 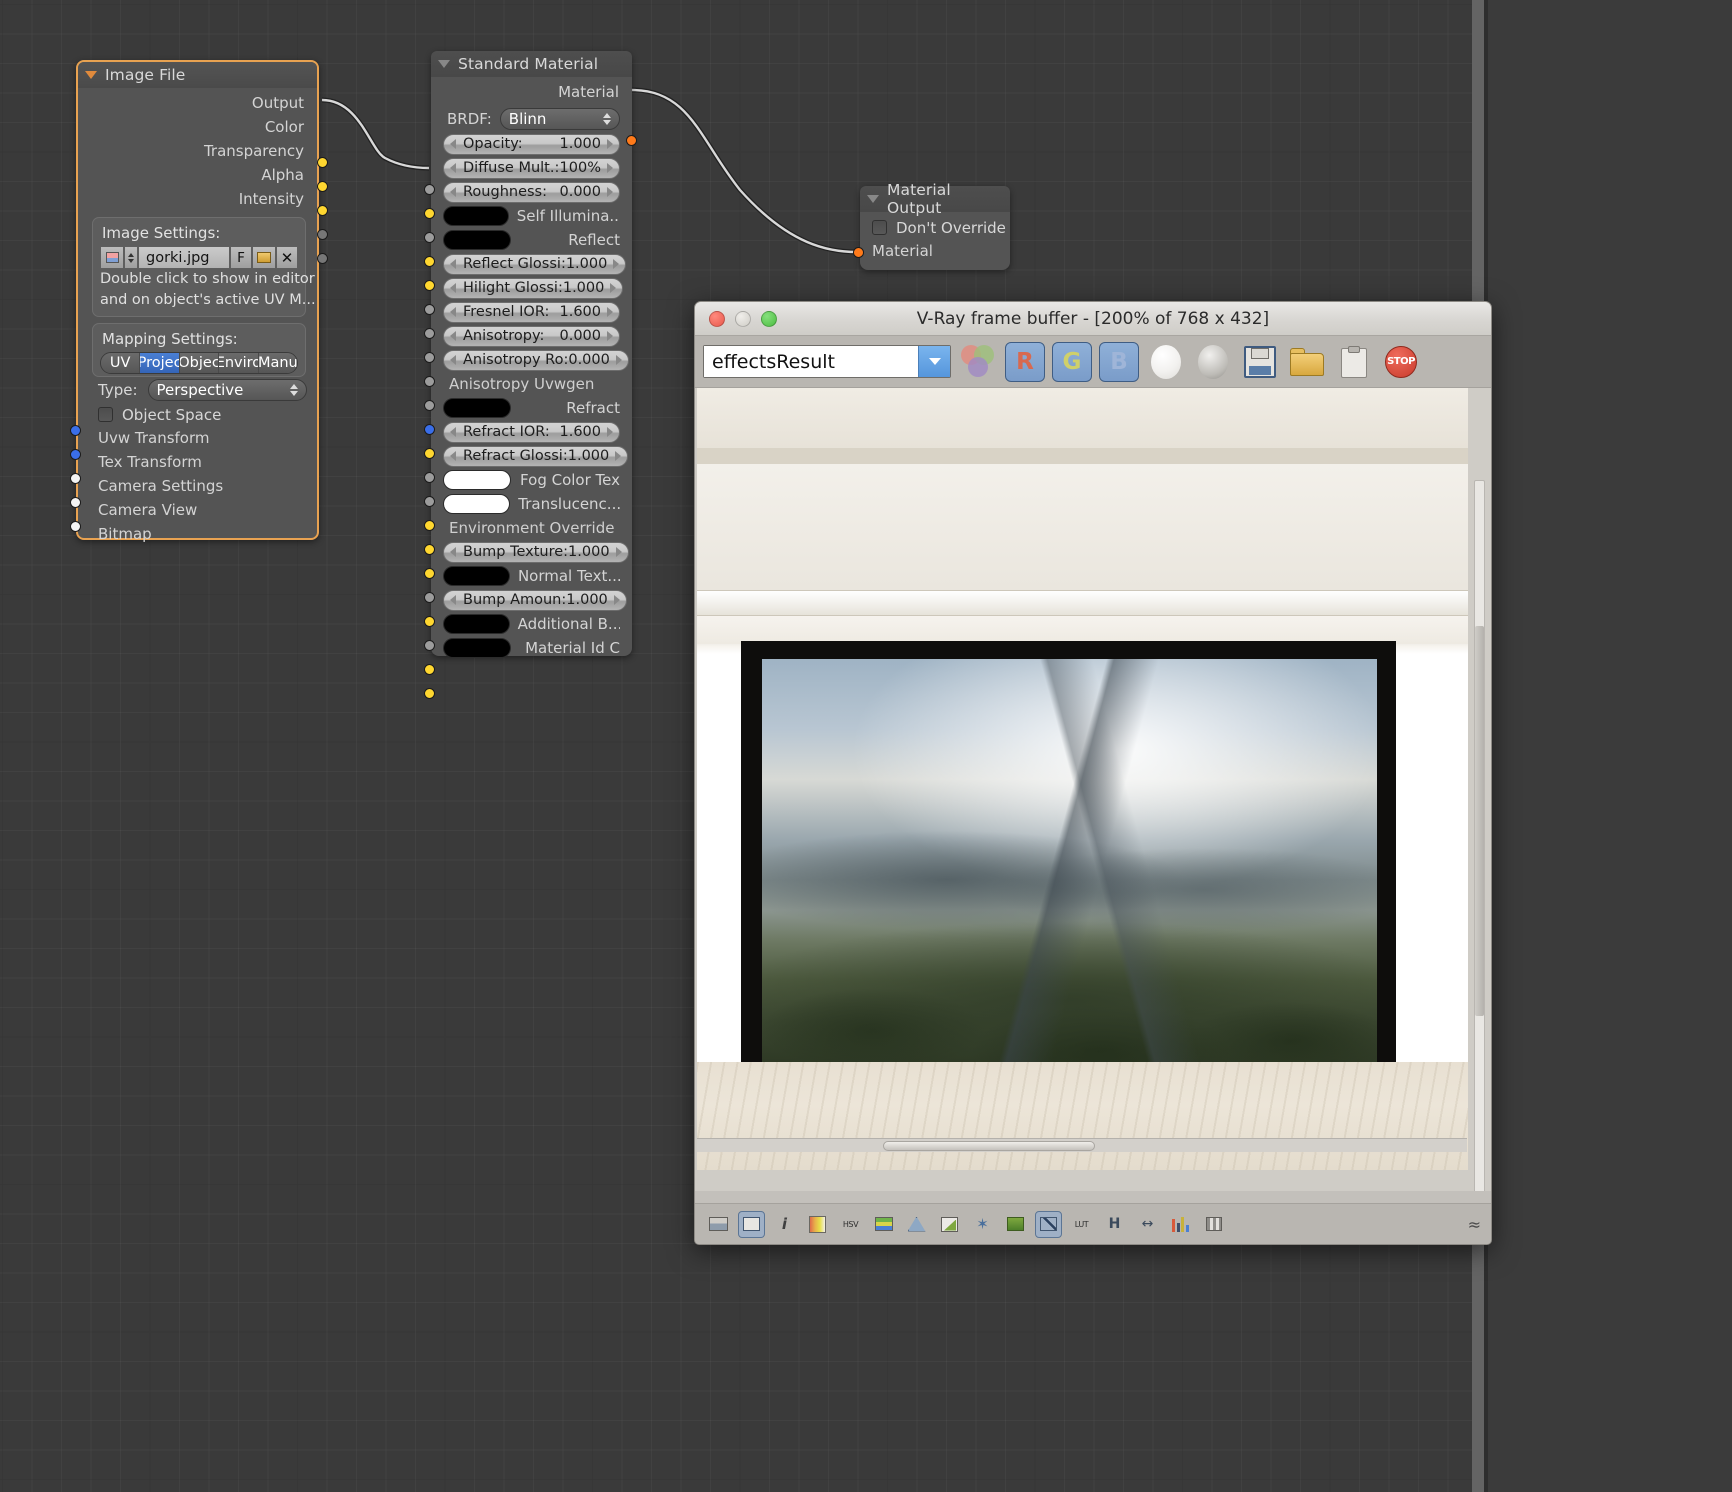 I want to click on material-property-row: Reflect, so click(x=531, y=240).